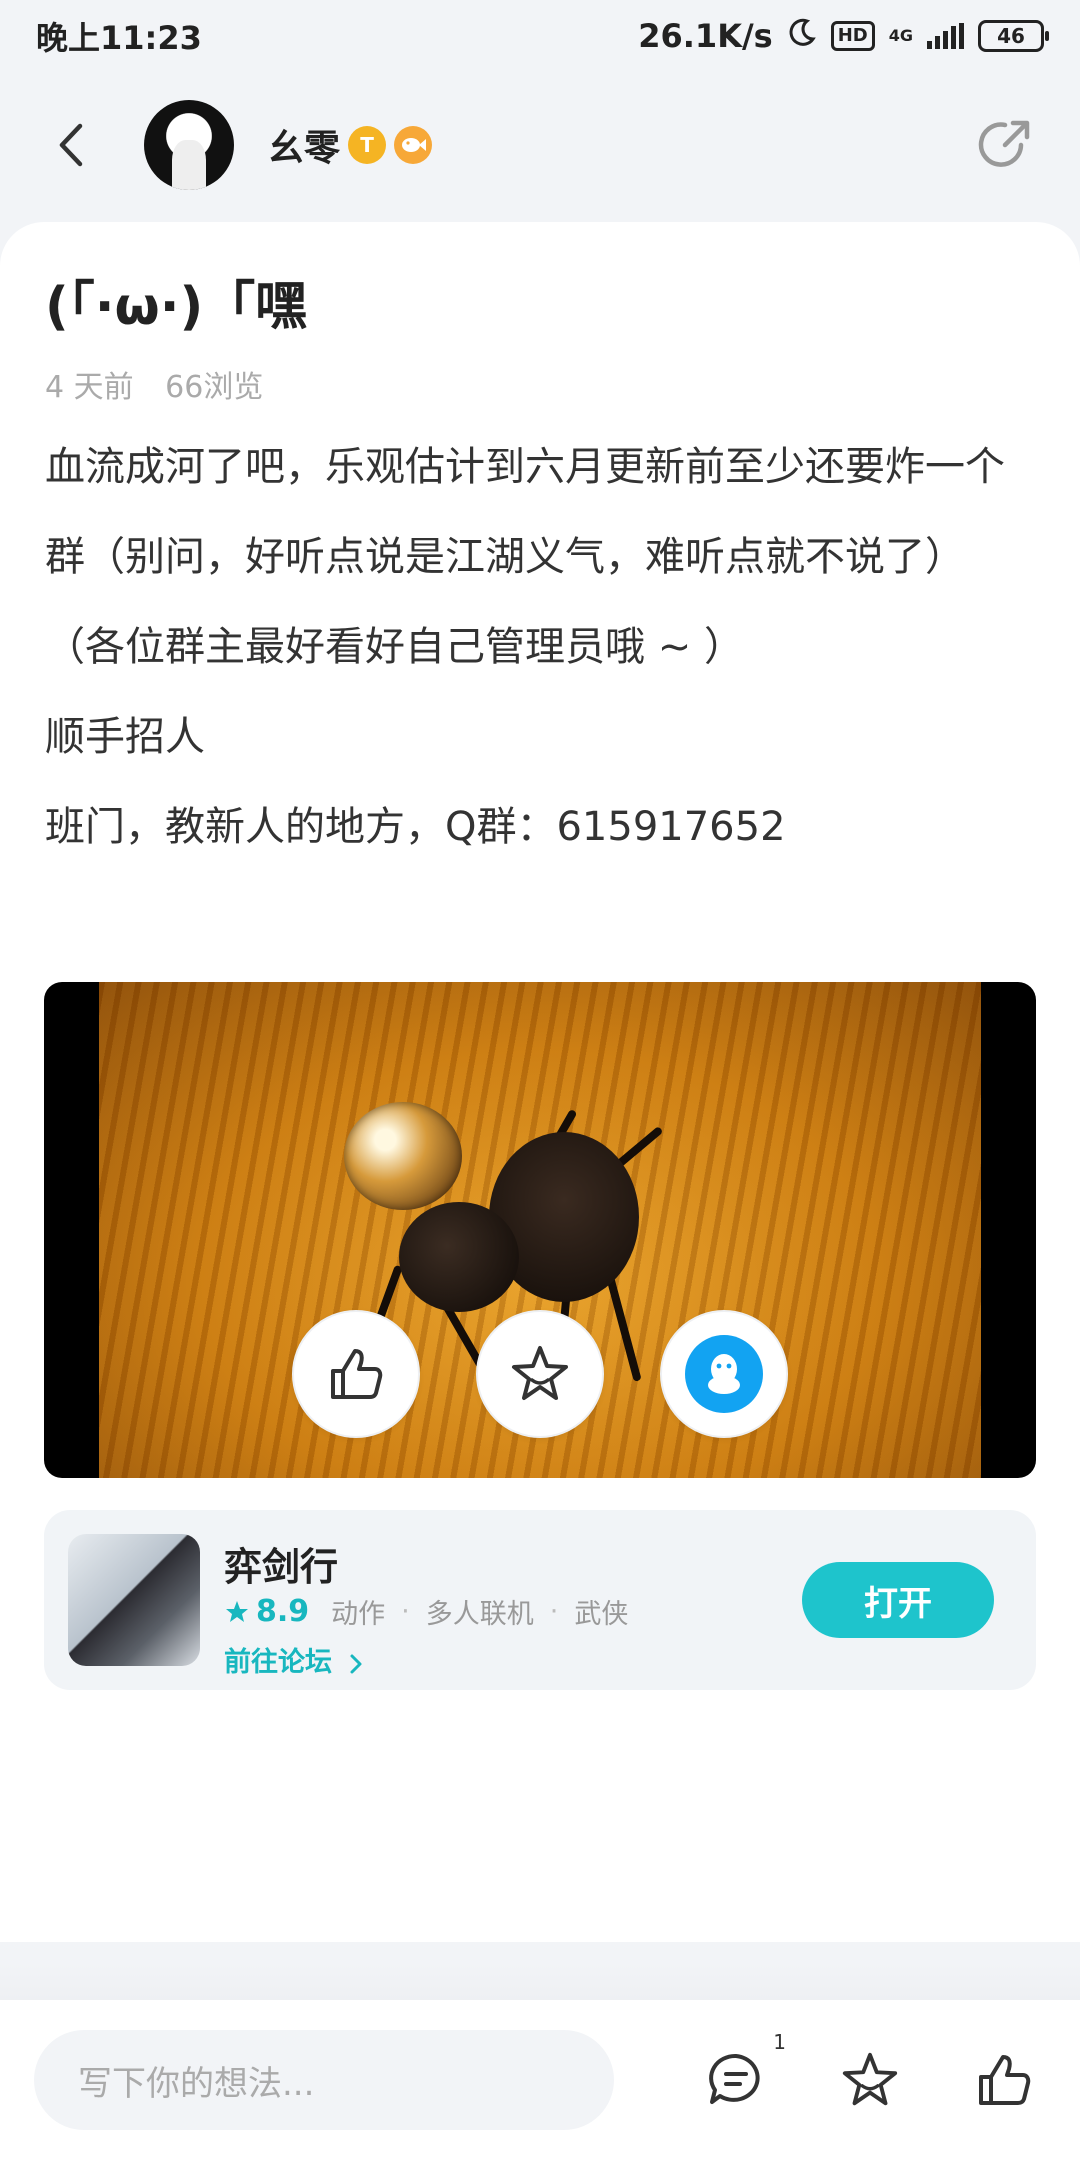  I want to click on game-card: 弈剑行 8.9 动作 · 多人联机 · 武侠 前往论坛 打开, so click(540, 1600).